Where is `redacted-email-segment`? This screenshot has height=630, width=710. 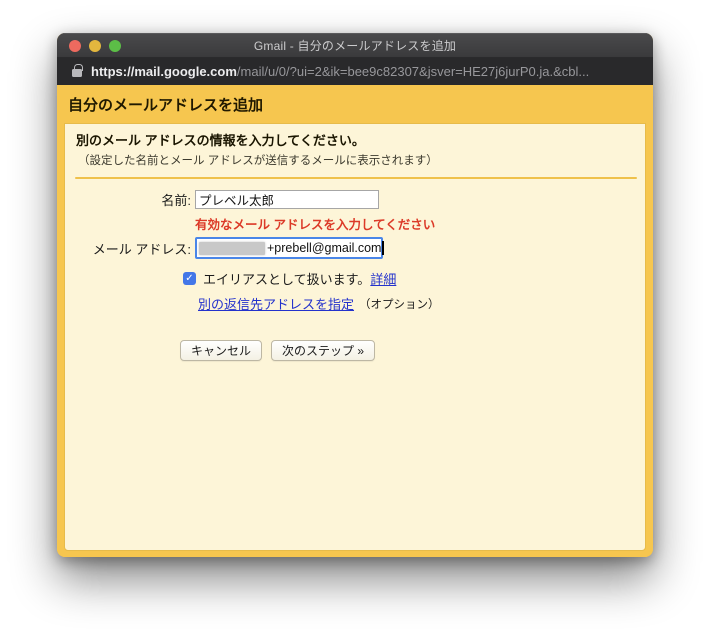 redacted-email-segment is located at coordinates (232, 248).